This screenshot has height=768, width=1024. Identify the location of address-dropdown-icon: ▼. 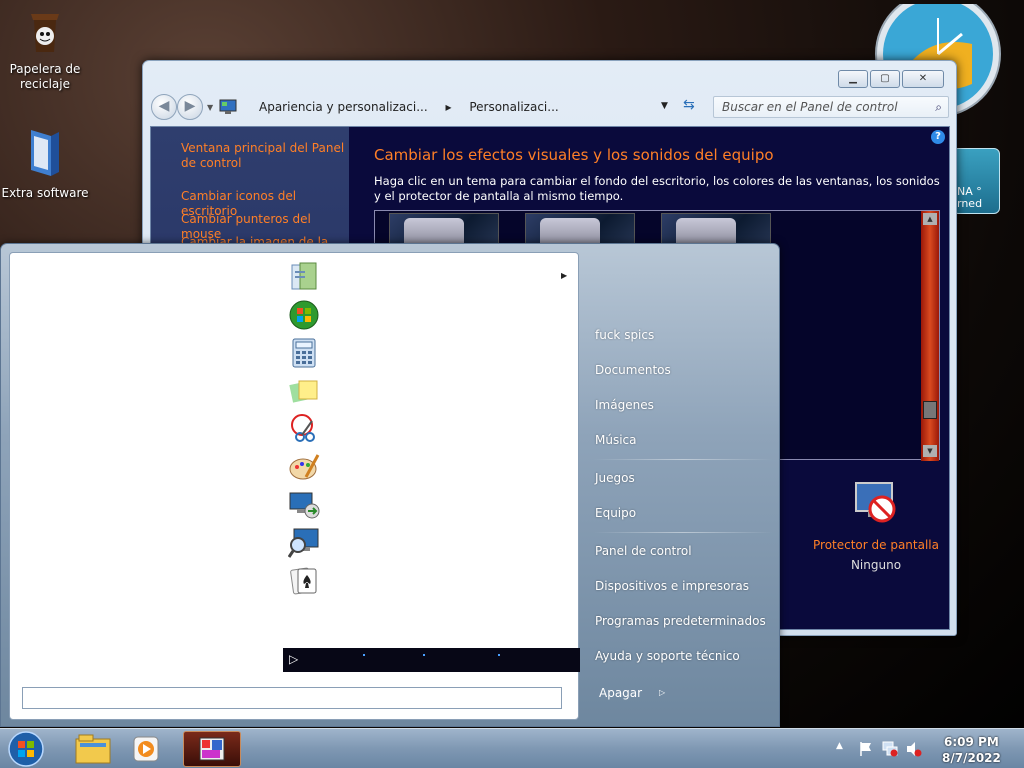
(664, 106).